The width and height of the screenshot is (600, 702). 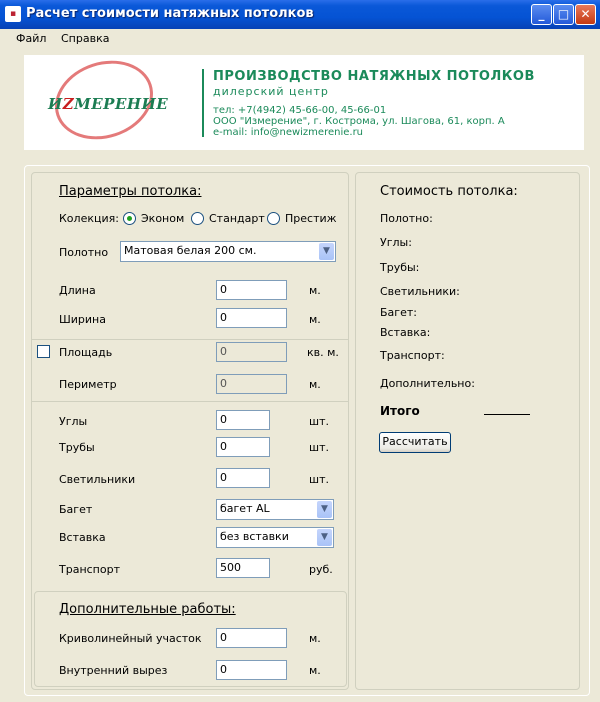 What do you see at coordinates (113, 670) in the screenshot?
I see `cut-label: Внутренний вырез` at bounding box center [113, 670].